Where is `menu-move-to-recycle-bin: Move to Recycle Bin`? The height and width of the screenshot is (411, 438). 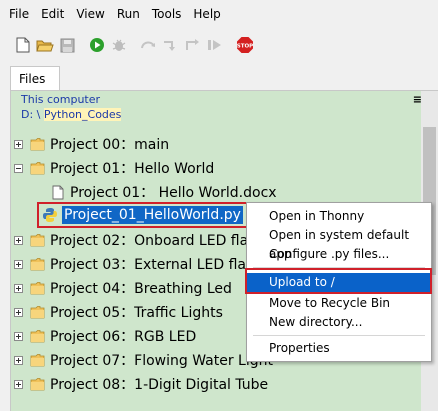 menu-move-to-recycle-bin: Move to Recycle Bin is located at coordinates (339, 303).